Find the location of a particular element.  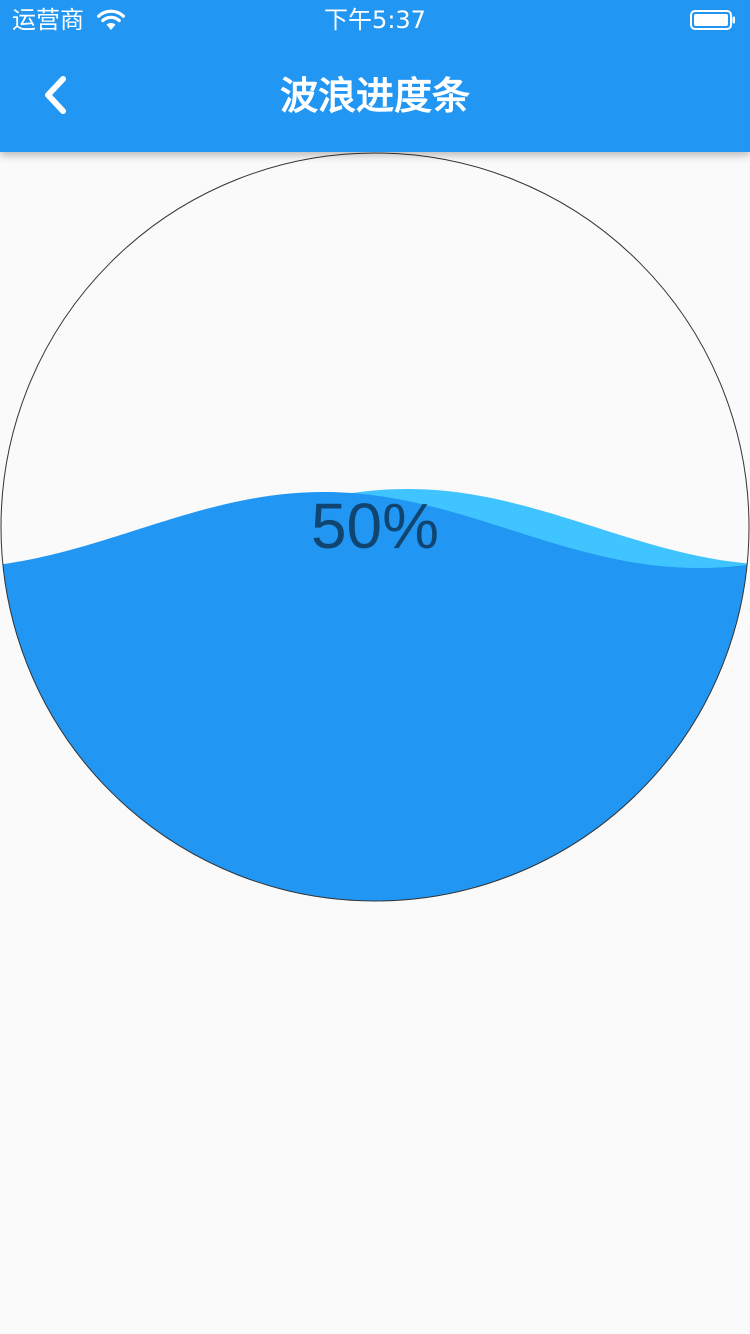

status-time: 下午5:37 is located at coordinates (375, 20).